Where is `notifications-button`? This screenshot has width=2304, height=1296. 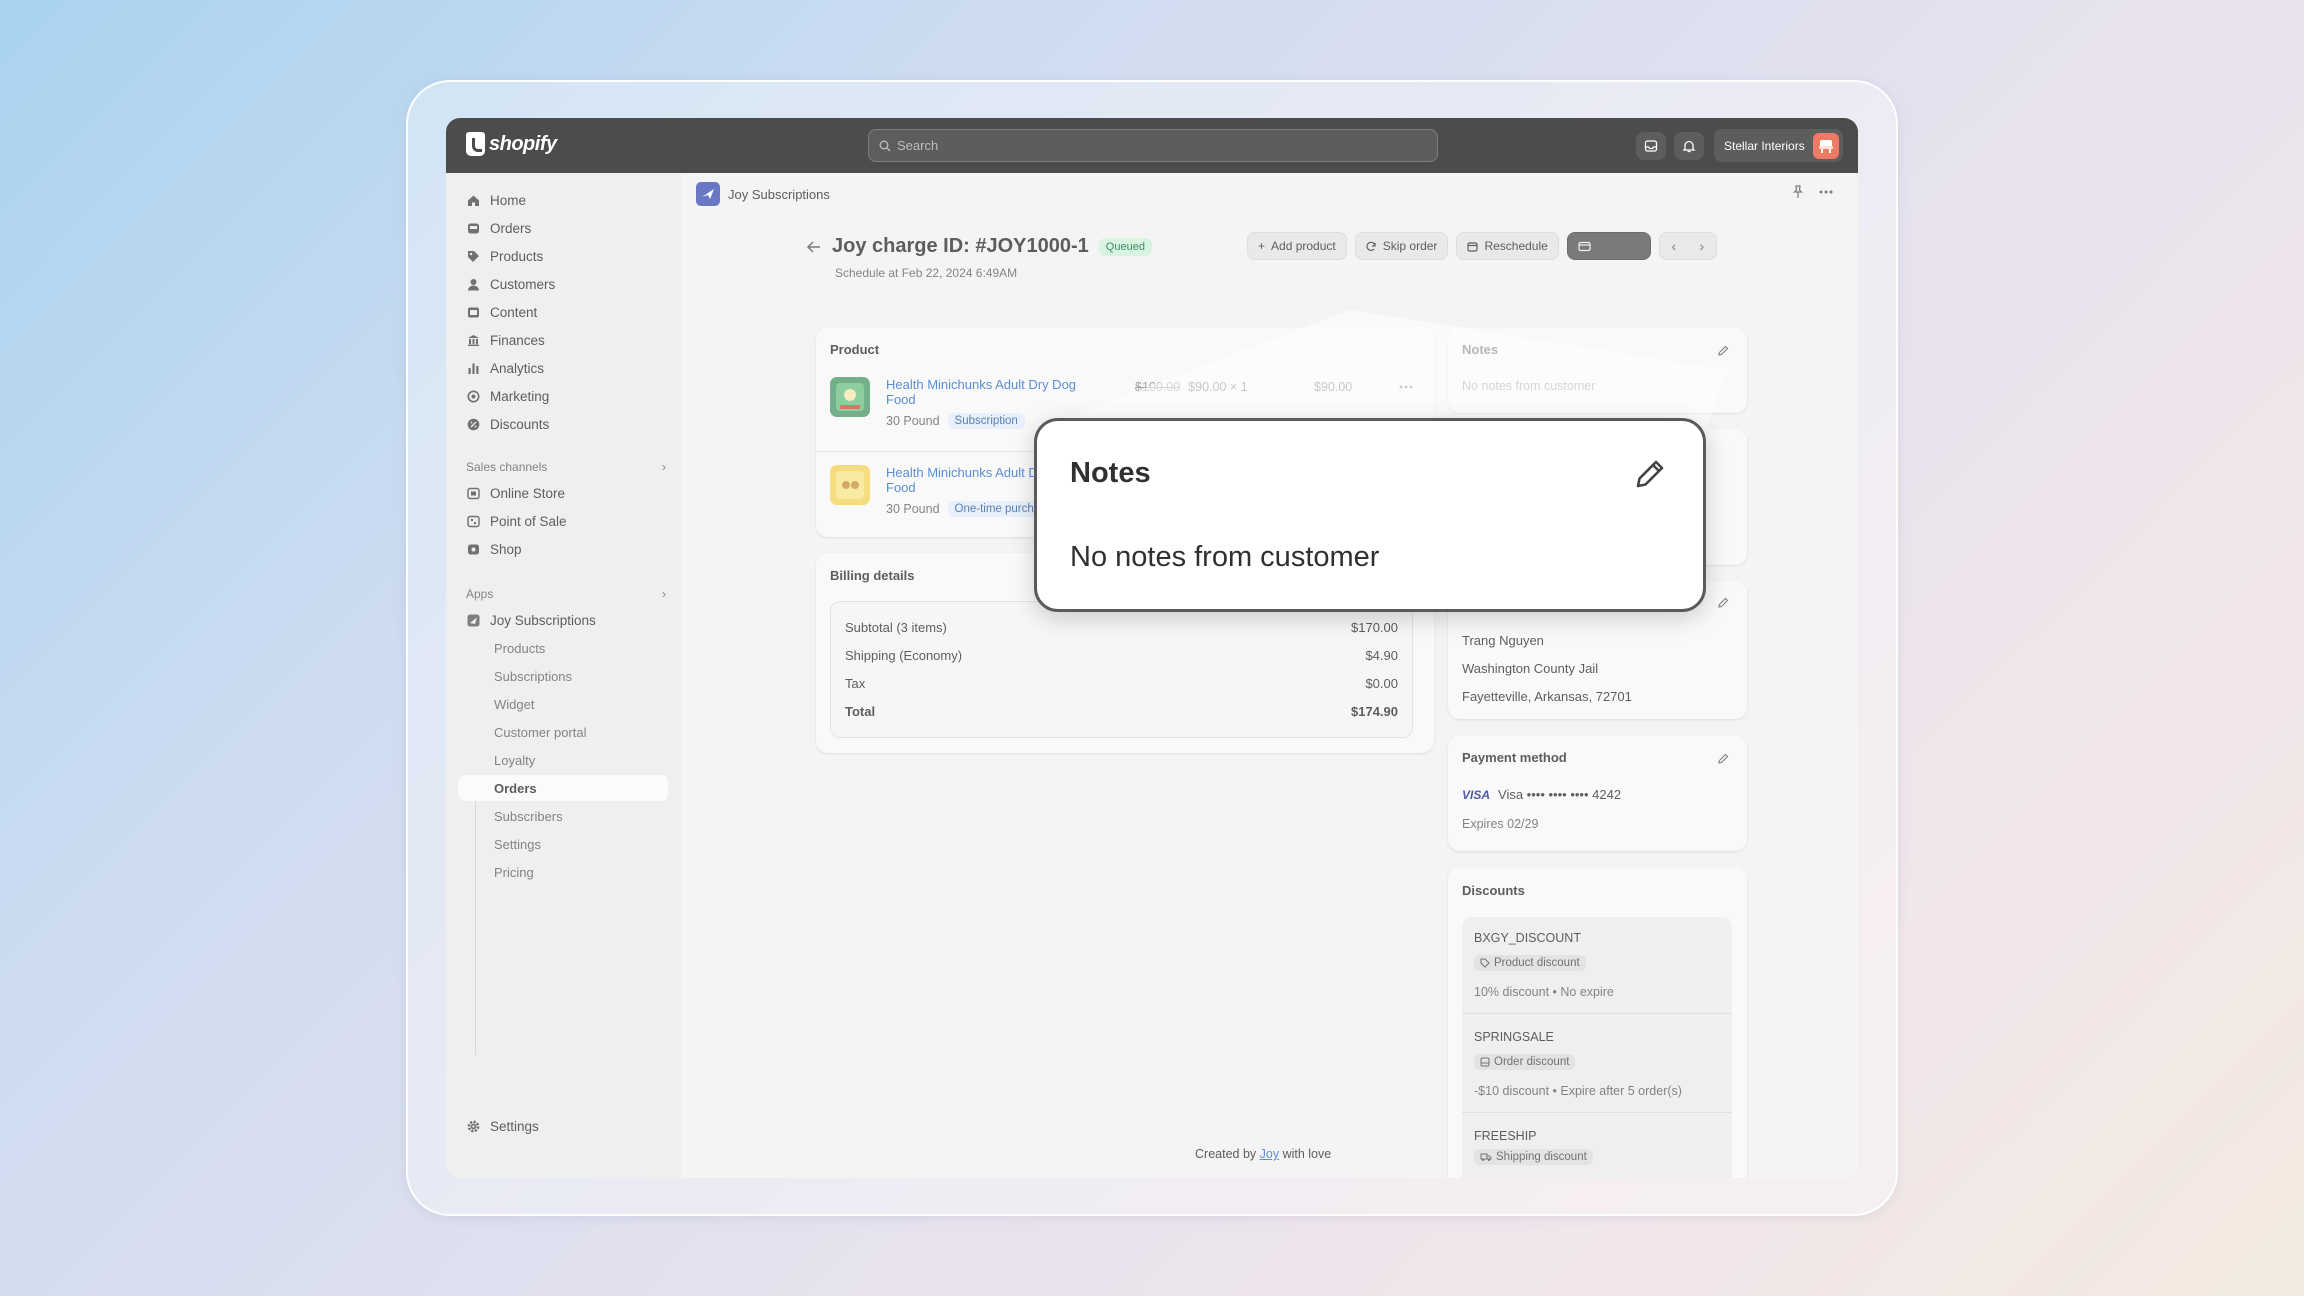 notifications-button is located at coordinates (1689, 146).